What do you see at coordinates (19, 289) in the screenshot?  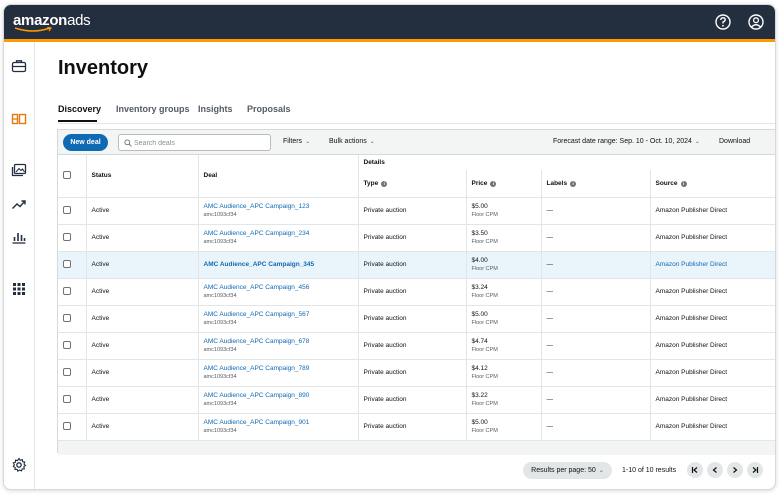 I see `apps-grid-icon` at bounding box center [19, 289].